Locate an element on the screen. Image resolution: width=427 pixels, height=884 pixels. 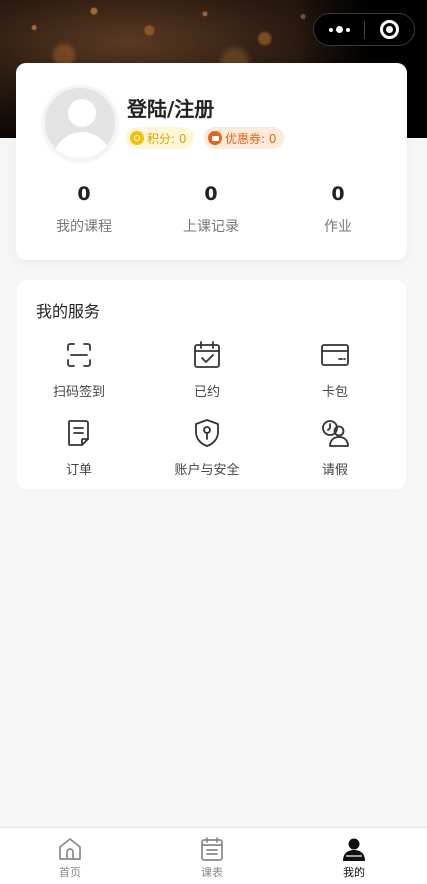
service-label: 账户与安全 is located at coordinates (207, 470).